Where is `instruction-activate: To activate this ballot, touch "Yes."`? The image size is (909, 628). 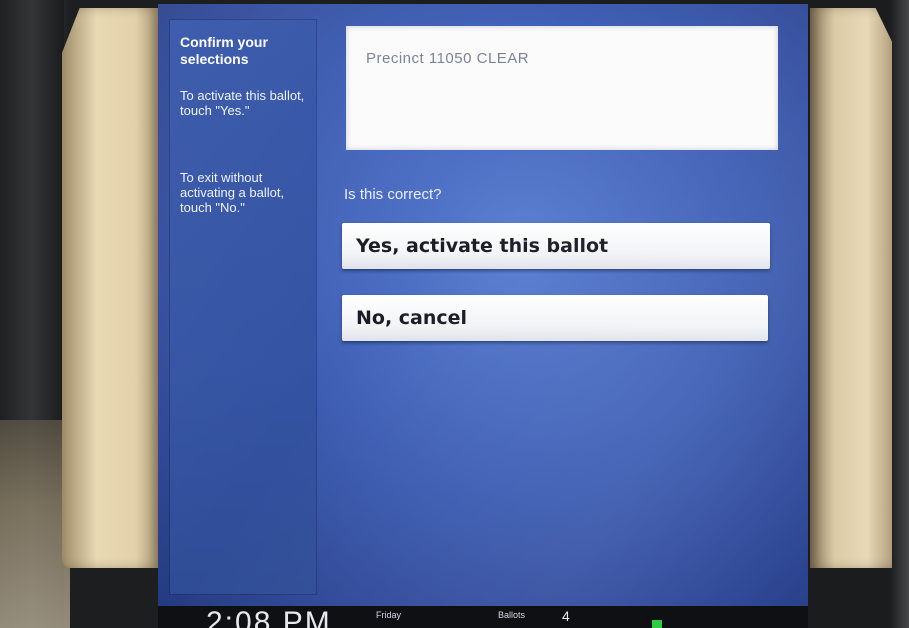 instruction-activate: To activate this ballot, touch "Yes." is located at coordinates (242, 103).